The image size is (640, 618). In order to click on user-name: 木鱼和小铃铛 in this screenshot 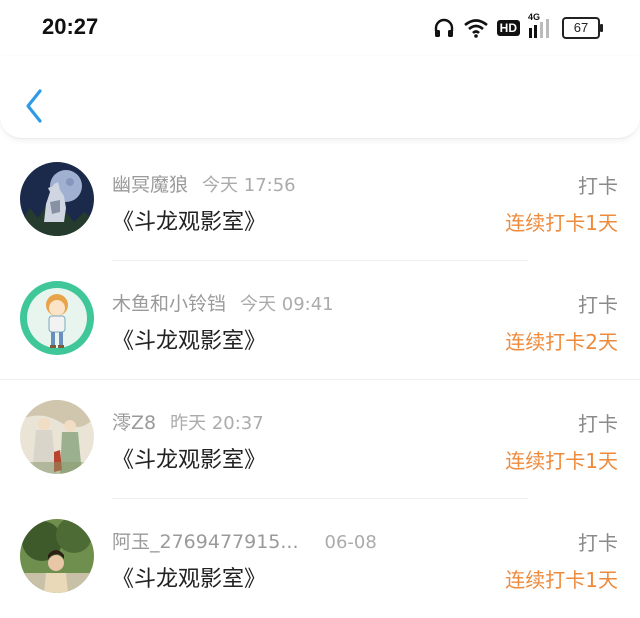, I will do `click(169, 304)`.